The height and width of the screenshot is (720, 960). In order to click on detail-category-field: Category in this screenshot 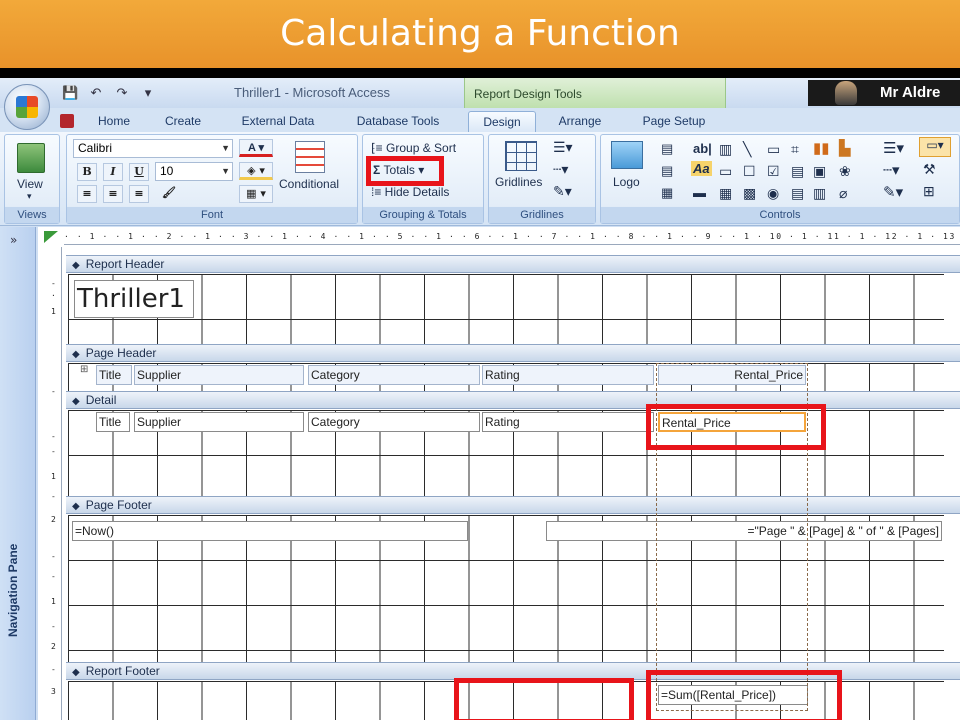, I will do `click(394, 422)`.